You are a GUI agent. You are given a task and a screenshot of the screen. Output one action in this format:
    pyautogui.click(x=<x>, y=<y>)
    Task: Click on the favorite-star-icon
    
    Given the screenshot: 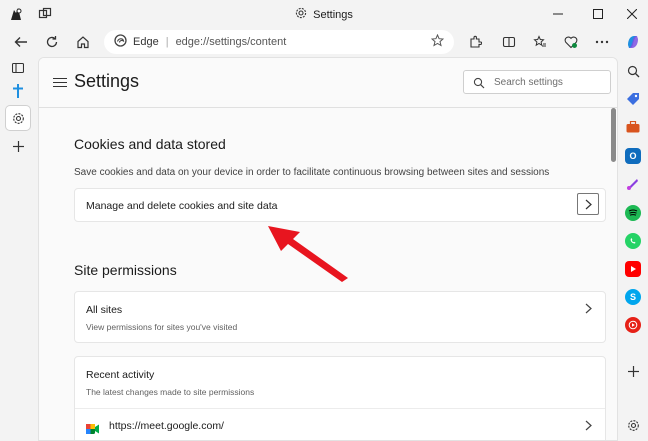 What is the action you would take?
    pyautogui.click(x=437, y=41)
    